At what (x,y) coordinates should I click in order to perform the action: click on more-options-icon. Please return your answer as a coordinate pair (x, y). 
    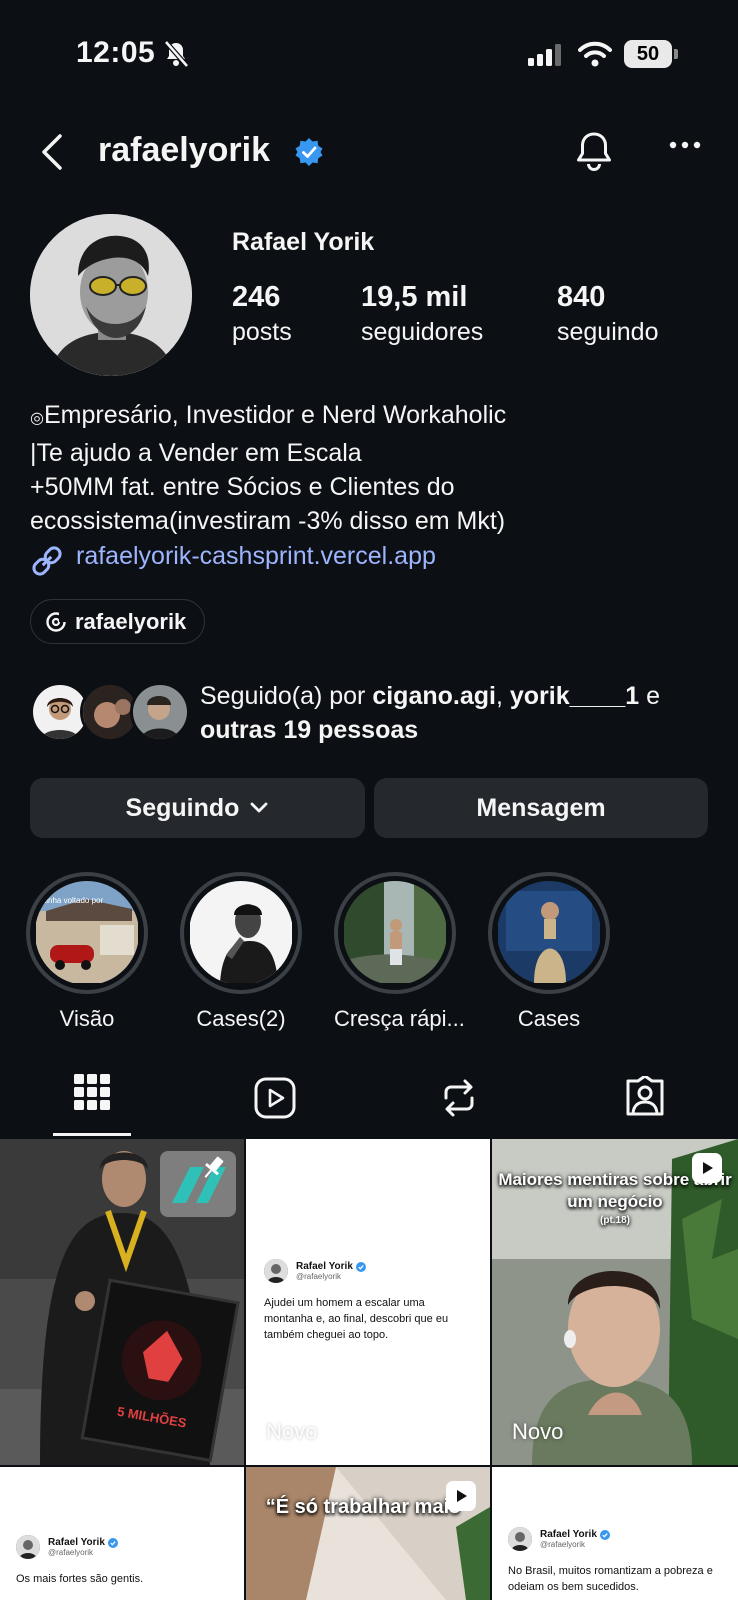
    Looking at the image, I should click on (685, 145).